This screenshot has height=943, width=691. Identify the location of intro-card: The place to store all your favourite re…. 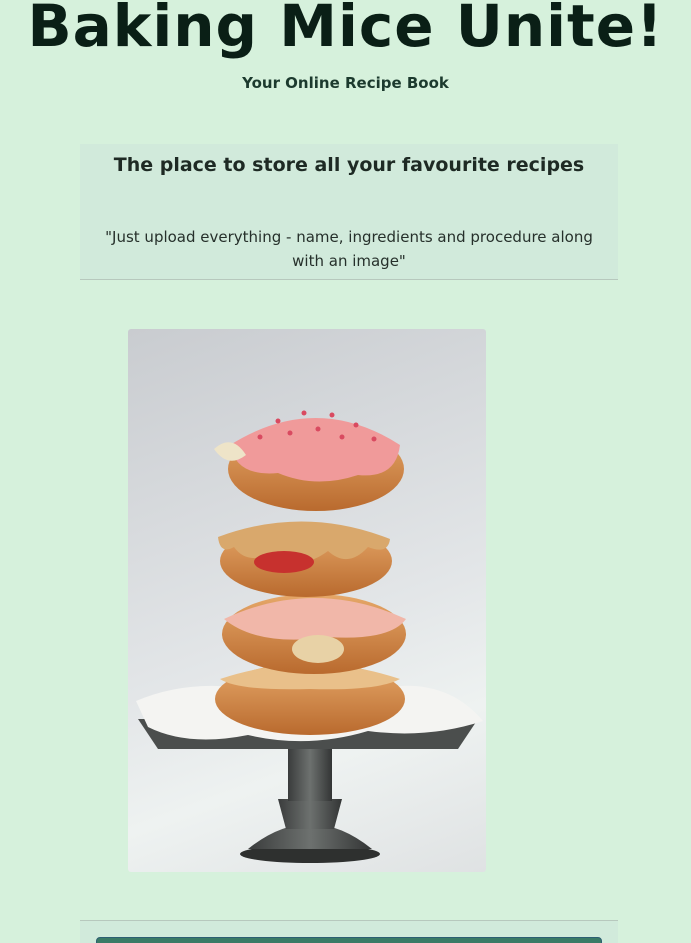
(349, 212).